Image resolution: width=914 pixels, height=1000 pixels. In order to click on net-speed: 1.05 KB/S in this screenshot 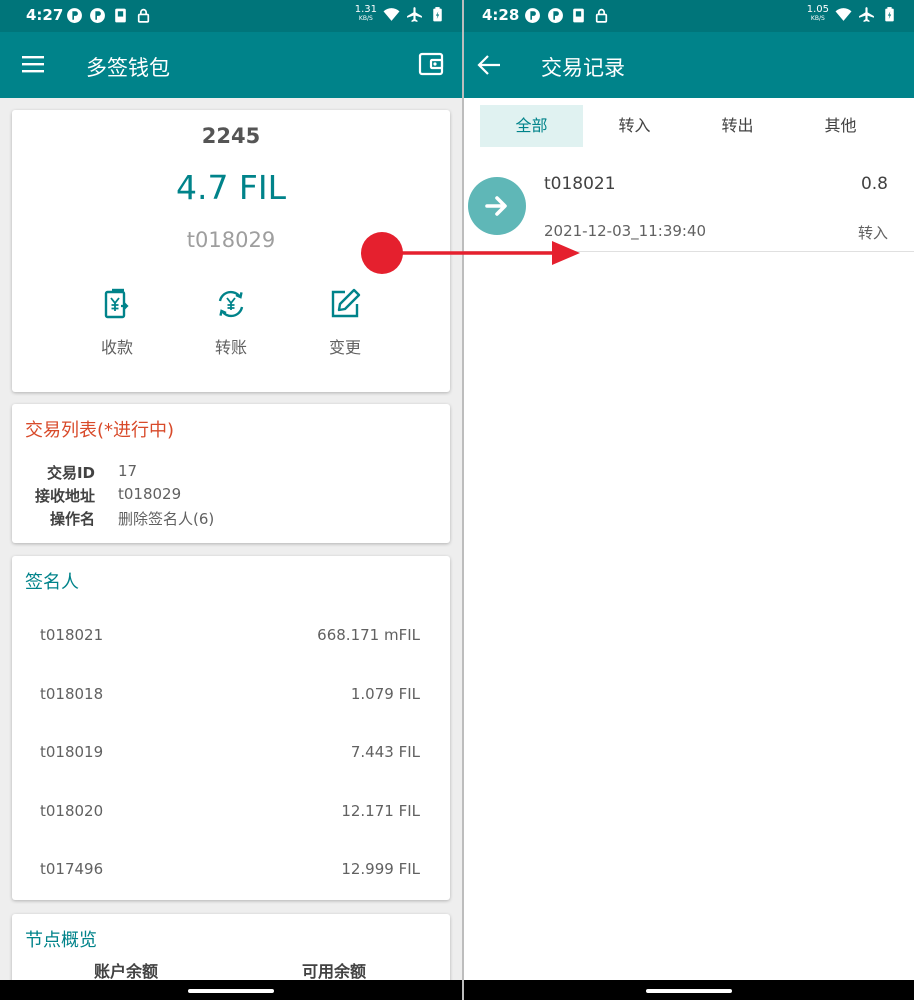, I will do `click(817, 13)`.